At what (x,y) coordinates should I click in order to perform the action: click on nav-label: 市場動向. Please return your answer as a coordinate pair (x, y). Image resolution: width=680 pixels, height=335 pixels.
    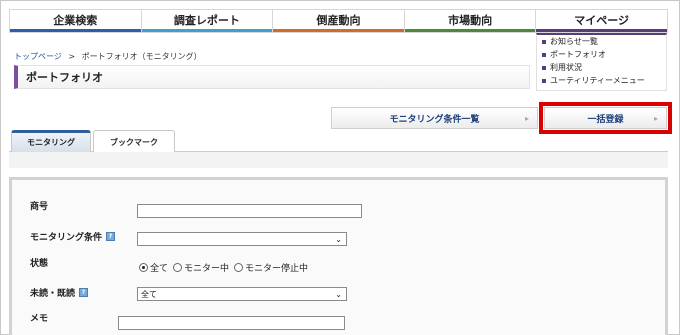
    Looking at the image, I should click on (470, 20).